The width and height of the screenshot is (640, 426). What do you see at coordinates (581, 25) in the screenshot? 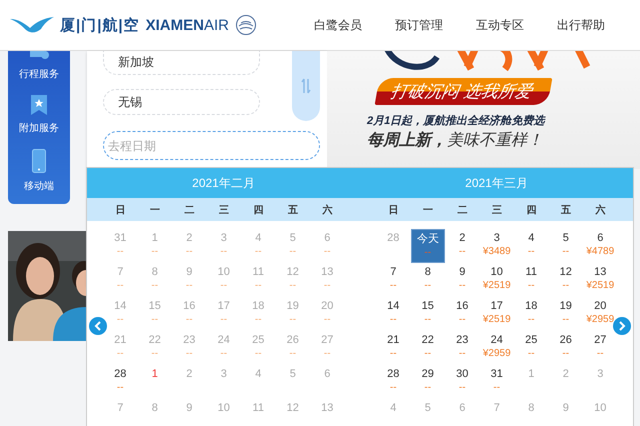
I see `nav-link: 出行帮助` at bounding box center [581, 25].